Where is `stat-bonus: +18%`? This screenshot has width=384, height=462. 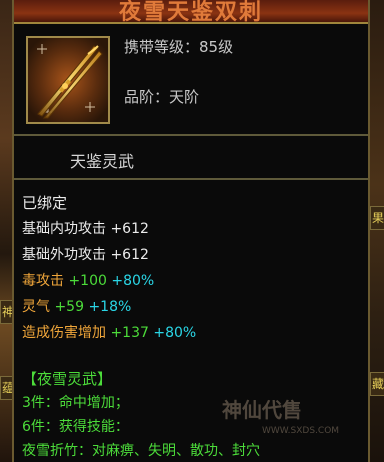
stat-bonus: +18% is located at coordinates (110, 307).